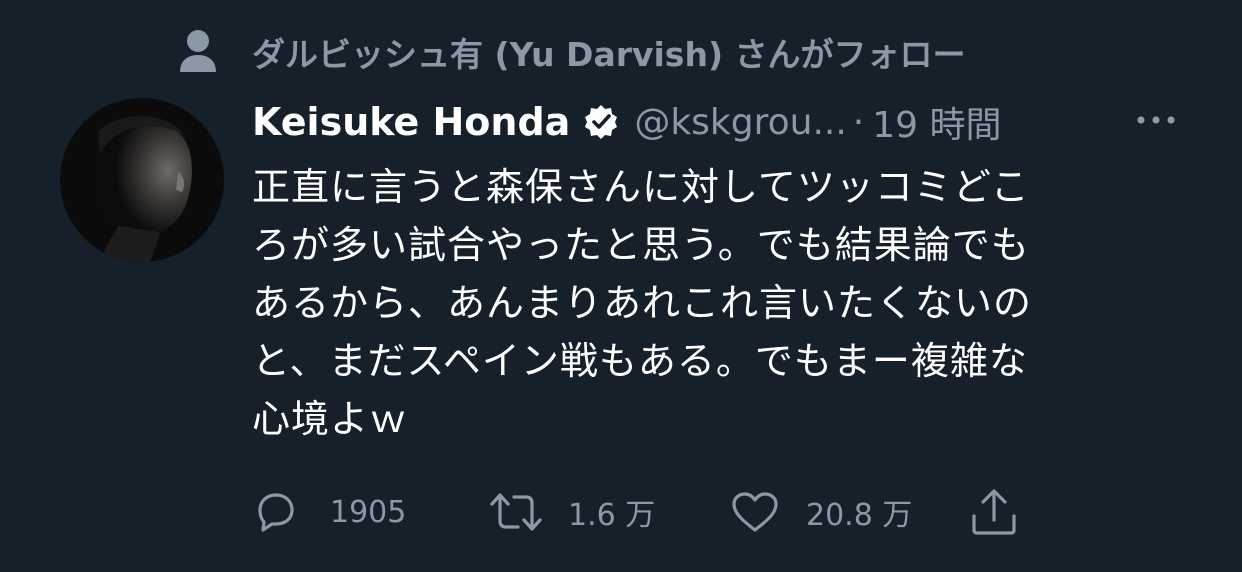  Describe the element at coordinates (411, 122) in the screenshot. I see `display-name: Keisuke Honda` at that location.